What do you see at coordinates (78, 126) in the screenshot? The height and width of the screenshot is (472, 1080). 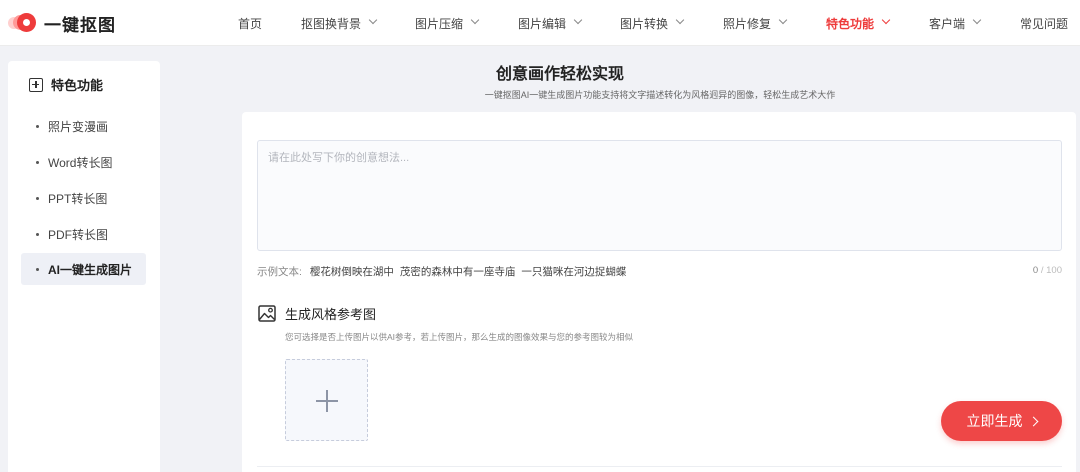 I see `sidebar-item-label: 照片变漫画` at bounding box center [78, 126].